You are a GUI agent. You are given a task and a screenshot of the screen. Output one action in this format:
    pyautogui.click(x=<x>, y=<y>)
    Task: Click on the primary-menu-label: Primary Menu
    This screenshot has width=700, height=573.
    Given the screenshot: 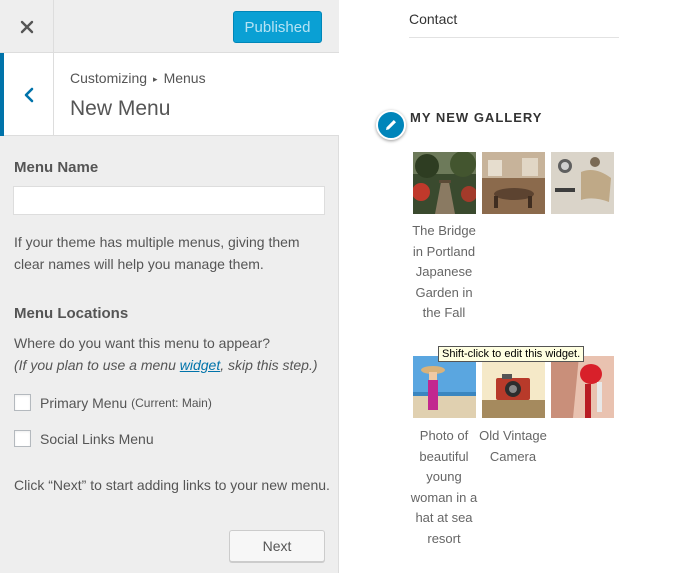 What is the action you would take?
    pyautogui.click(x=84, y=402)
    